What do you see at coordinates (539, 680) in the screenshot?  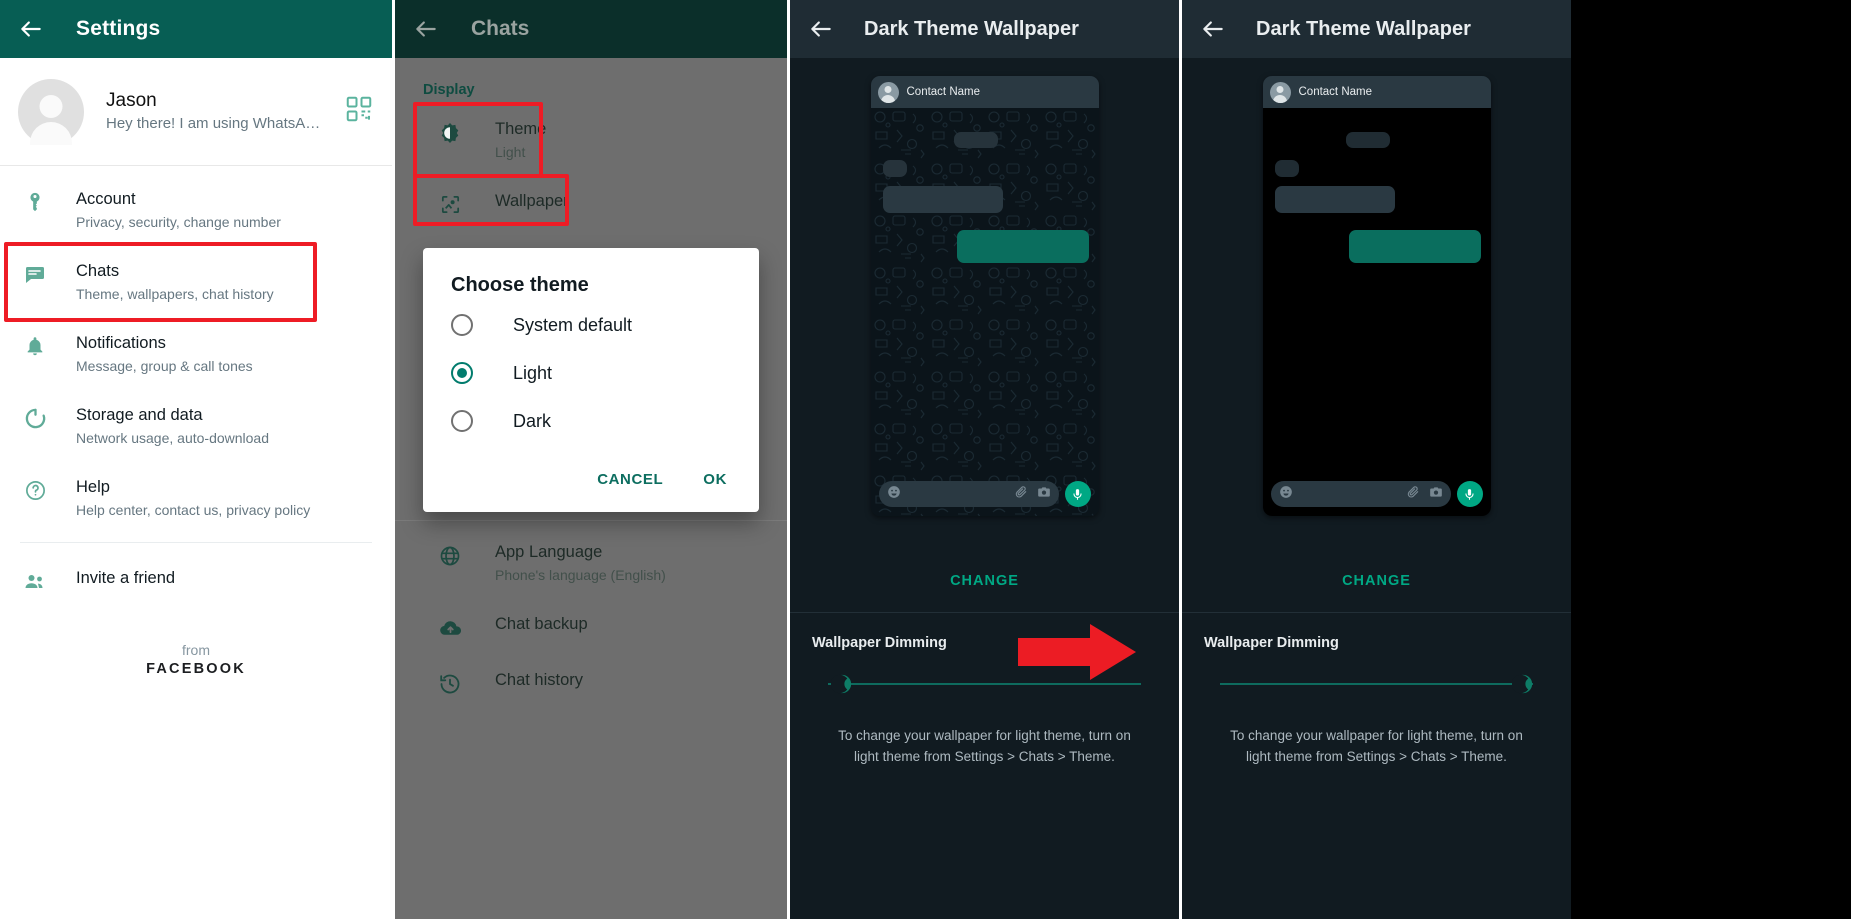 I see `item-title: Chat history` at bounding box center [539, 680].